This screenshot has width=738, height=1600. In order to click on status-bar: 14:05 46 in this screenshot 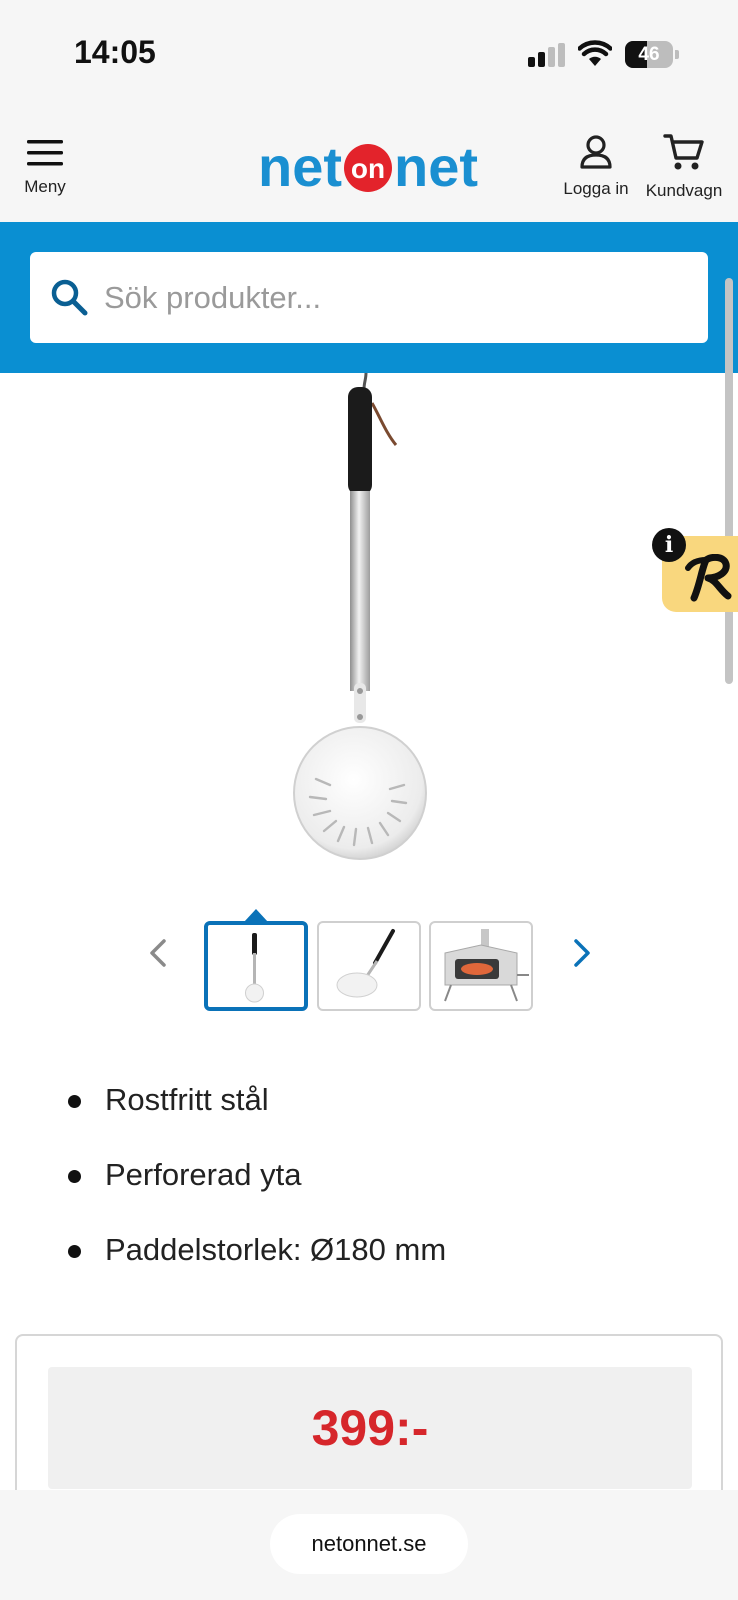, I will do `click(369, 55)`.